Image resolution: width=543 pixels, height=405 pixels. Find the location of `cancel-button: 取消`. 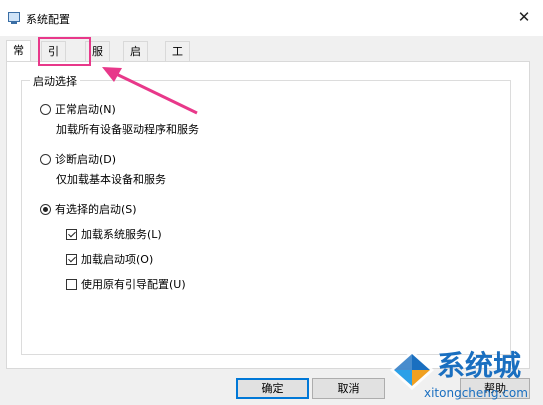

cancel-button: 取消 is located at coordinates (348, 388).